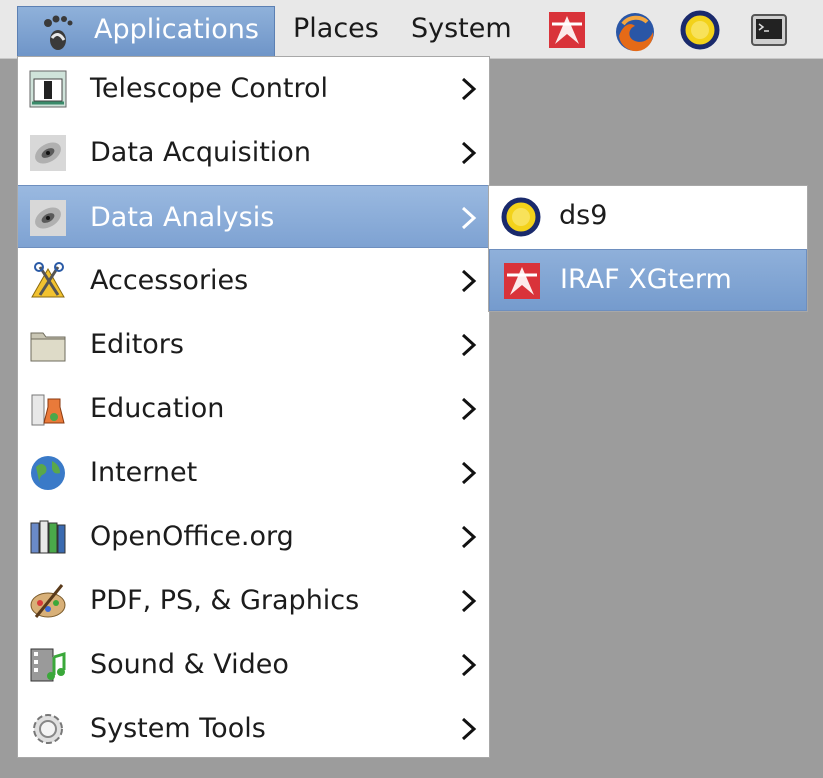 The width and height of the screenshot is (823, 778). Describe the element at coordinates (137, 344) in the screenshot. I see `menu-item-label: Editors` at that location.